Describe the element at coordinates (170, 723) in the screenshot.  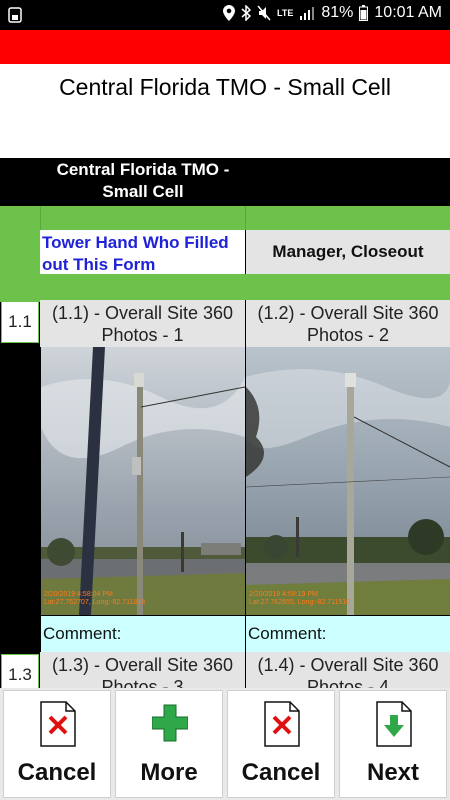
I see `plus-icon` at that location.